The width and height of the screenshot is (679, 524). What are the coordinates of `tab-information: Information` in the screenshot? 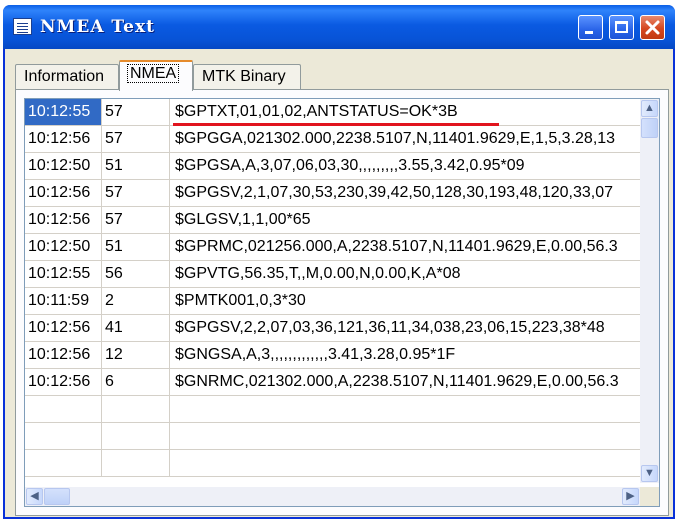 It's located at (67, 77).